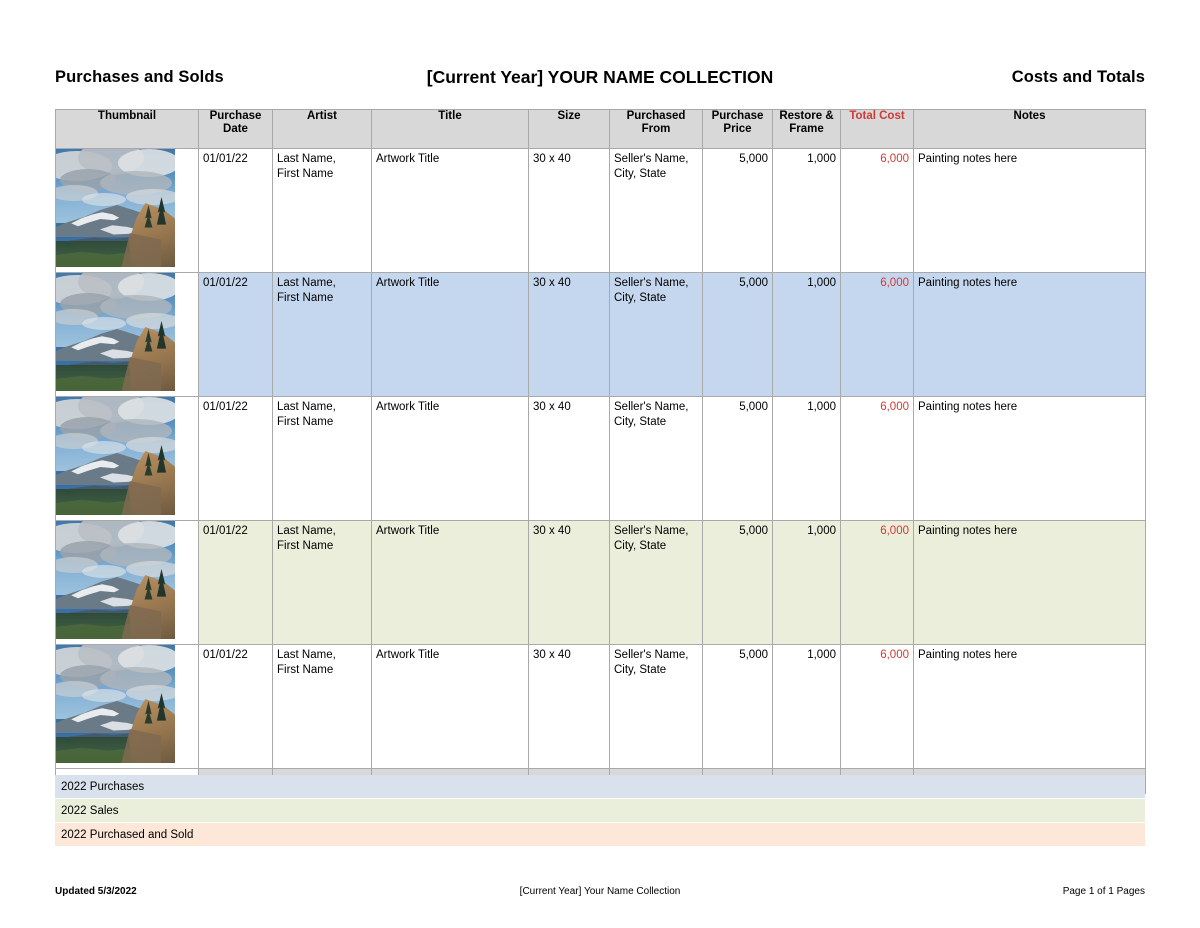  Describe the element at coordinates (806, 129) in the screenshot. I see `col-header-restore-frame: Restore & Frame` at that location.